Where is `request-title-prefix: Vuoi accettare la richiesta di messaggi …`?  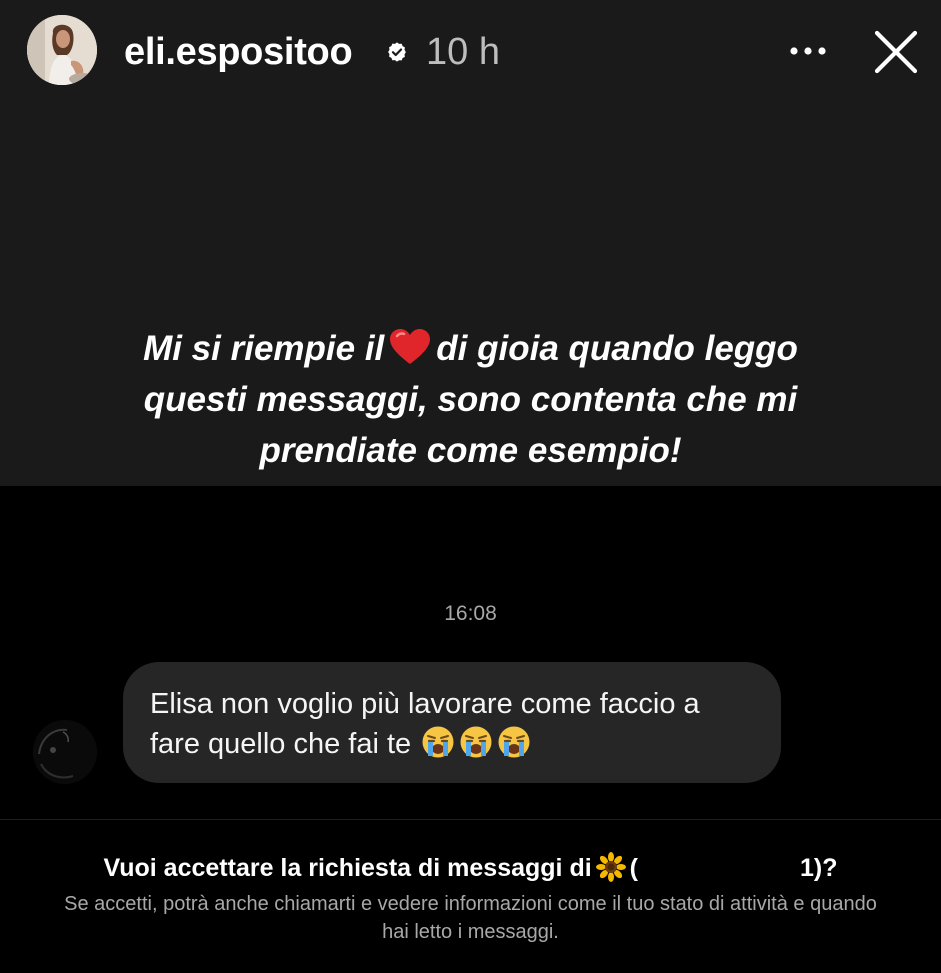 request-title-prefix: Vuoi accettare la richiesta di messaggi … is located at coordinates (347, 868).